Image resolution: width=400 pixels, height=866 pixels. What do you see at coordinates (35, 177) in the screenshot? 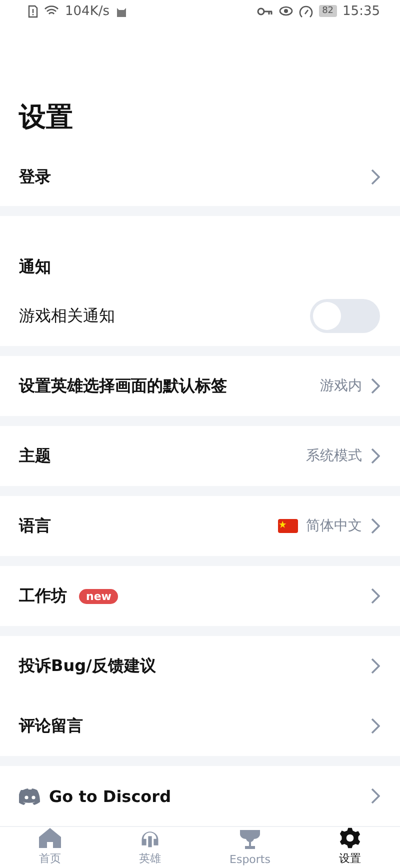
I see `setting-label: 登录` at bounding box center [35, 177].